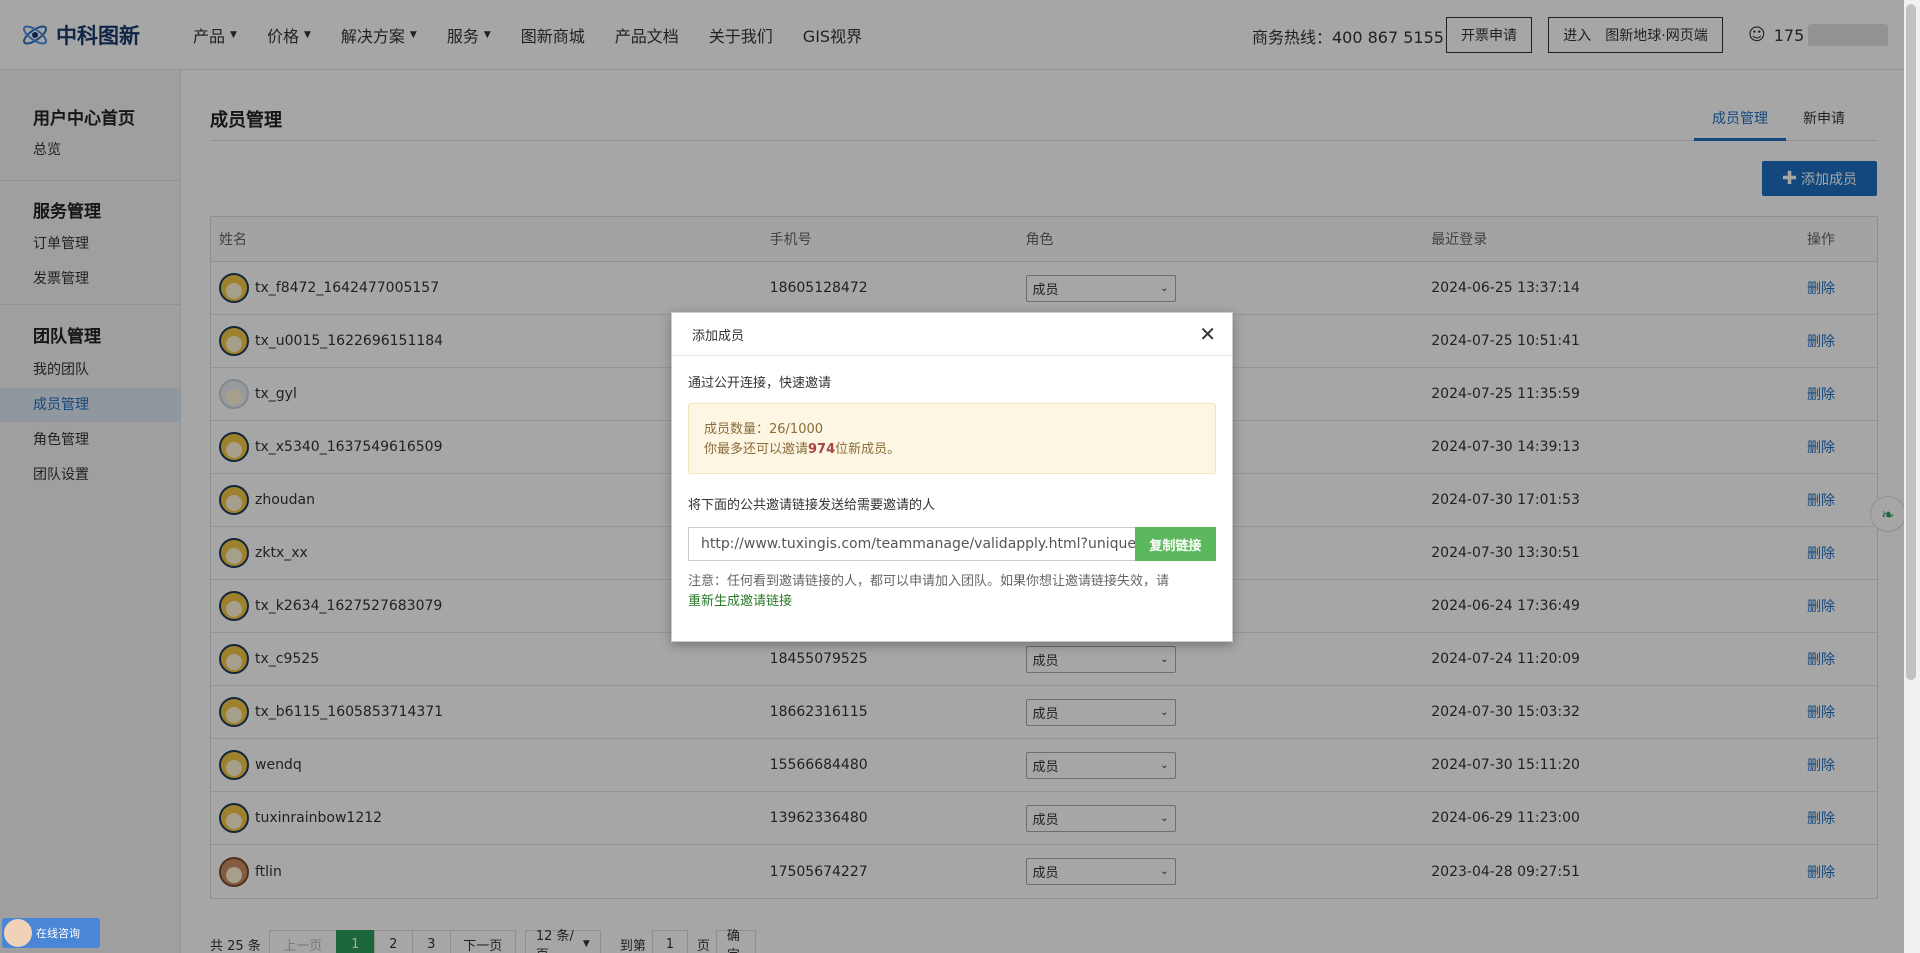  Describe the element at coordinates (1175, 544) in the screenshot. I see `copy-link-button: 复制链接` at that location.